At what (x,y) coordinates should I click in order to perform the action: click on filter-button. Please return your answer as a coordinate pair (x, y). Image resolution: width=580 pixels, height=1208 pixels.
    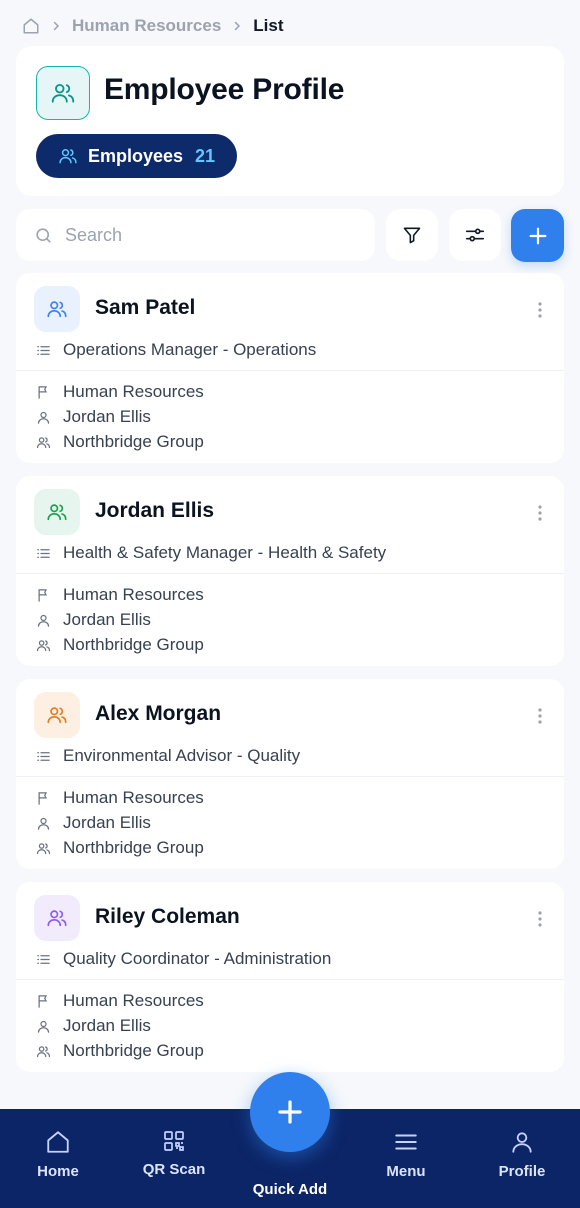
    Looking at the image, I should click on (412, 235).